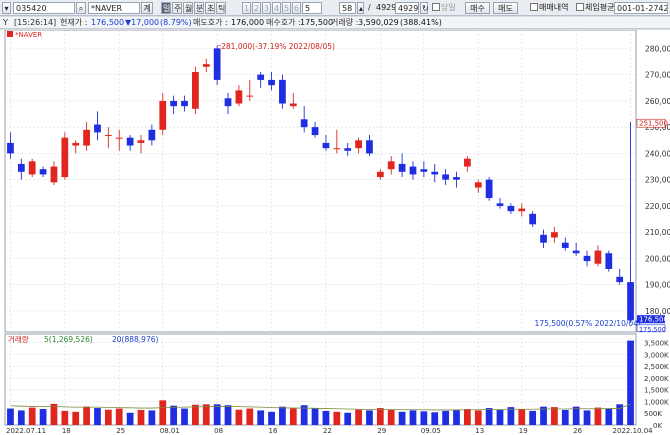  Describe the element at coordinates (477, 8) in the screenshot. I see `buy-button: 매수` at that location.